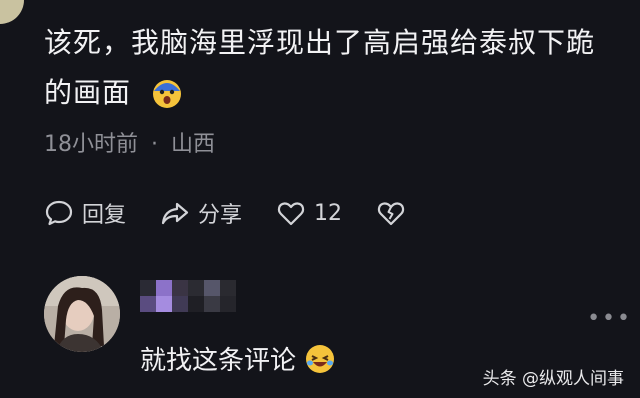  I want to click on broken-heart-icon, so click(391, 214).